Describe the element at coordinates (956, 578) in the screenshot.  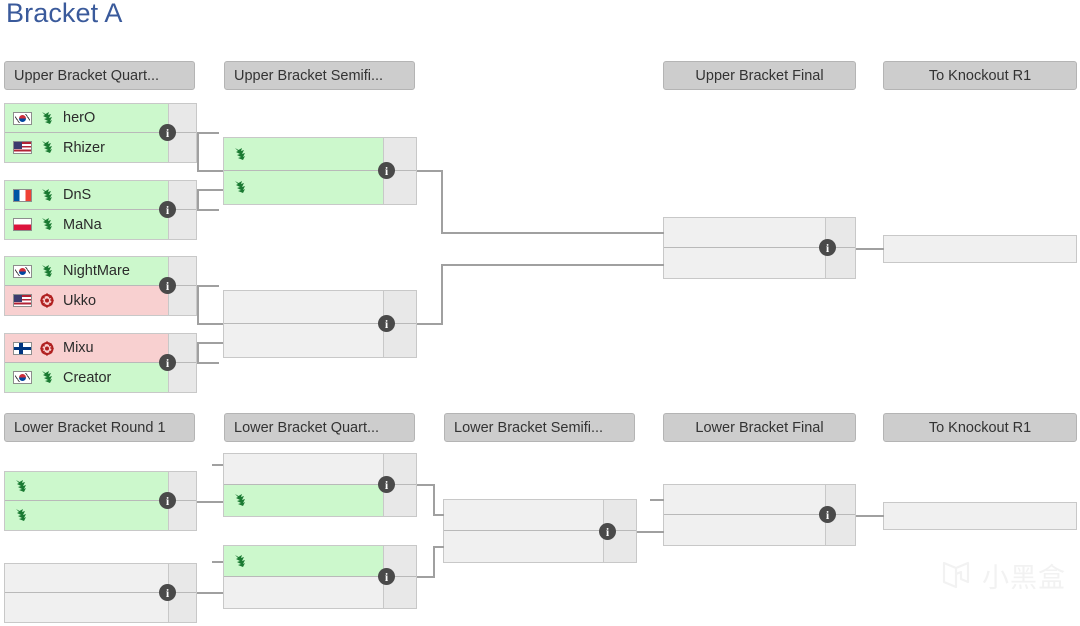
I see `watermark-logo-icon` at that location.